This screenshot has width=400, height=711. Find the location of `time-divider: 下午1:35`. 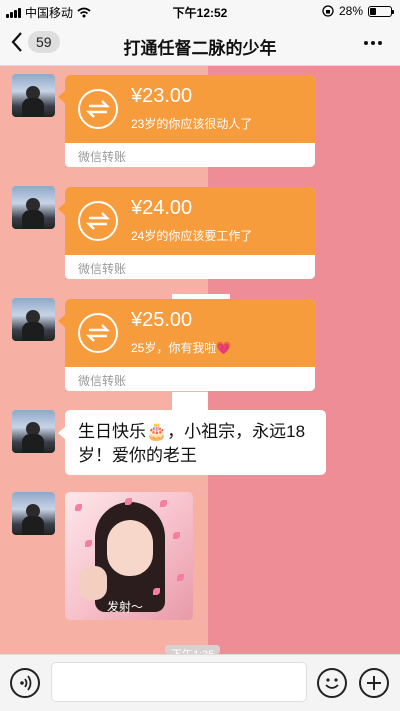

time-divider: 下午1:35 is located at coordinates (193, 649).